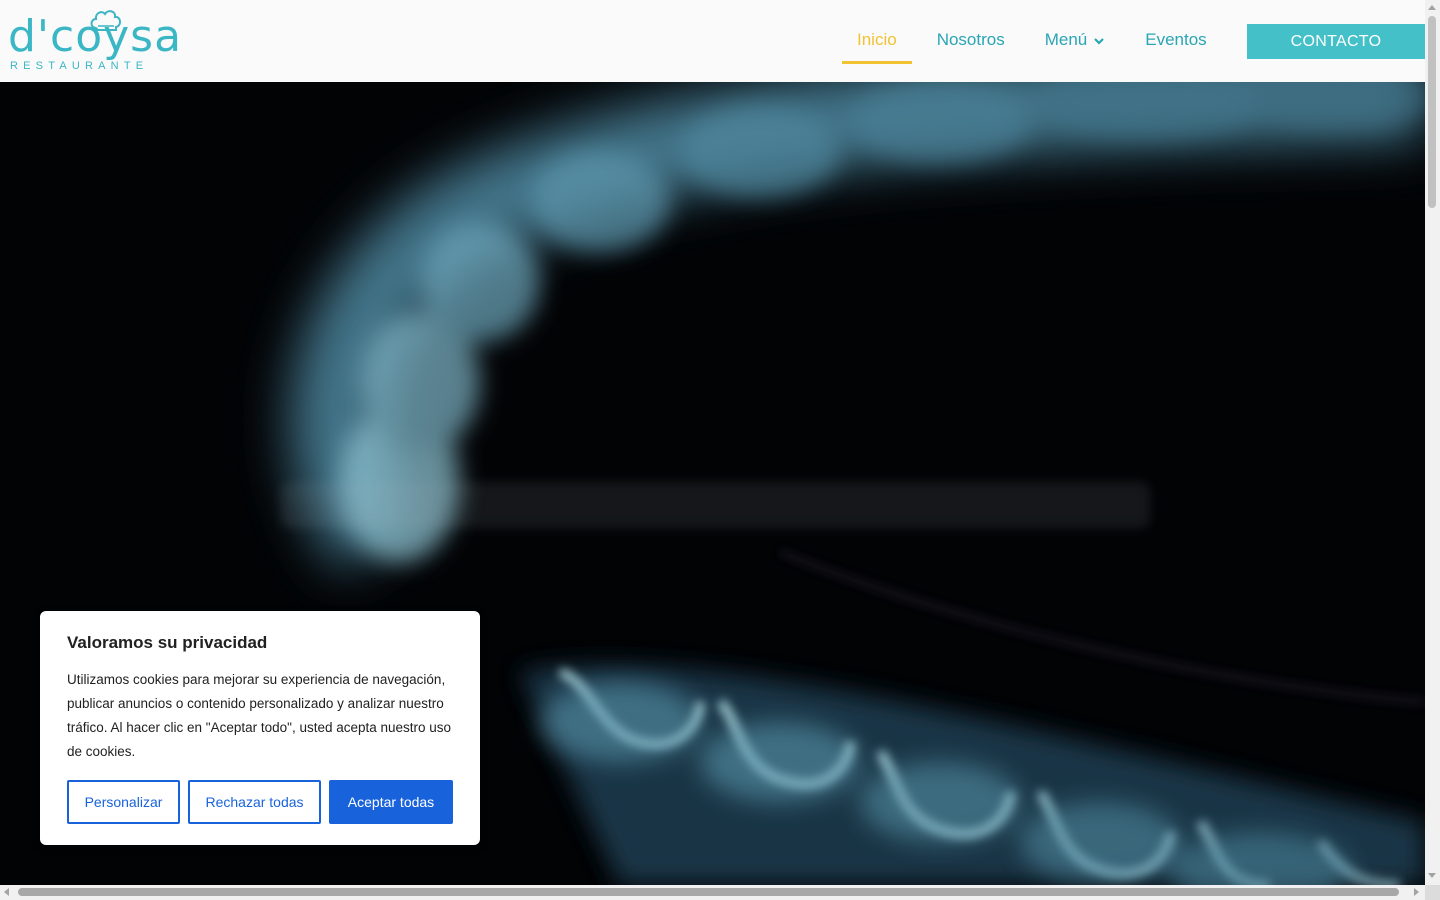 Image resolution: width=1440 pixels, height=900 pixels. Describe the element at coordinates (971, 44) in the screenshot. I see `nav-item-nosotros: Nosotros` at that location.